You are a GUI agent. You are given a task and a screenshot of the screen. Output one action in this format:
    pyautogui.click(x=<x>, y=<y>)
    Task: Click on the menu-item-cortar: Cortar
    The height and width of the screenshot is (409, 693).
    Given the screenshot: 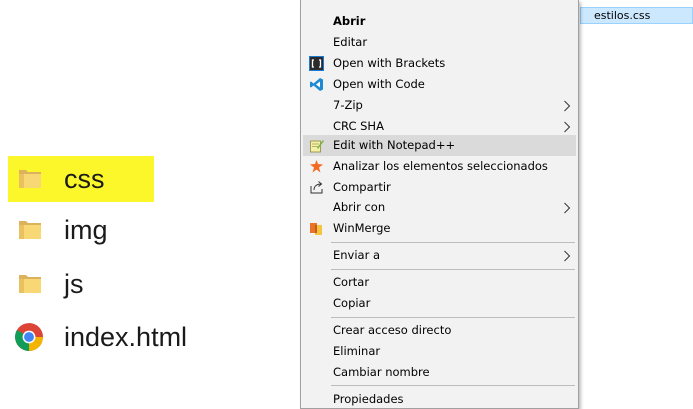 What is the action you would take?
    pyautogui.click(x=439, y=282)
    